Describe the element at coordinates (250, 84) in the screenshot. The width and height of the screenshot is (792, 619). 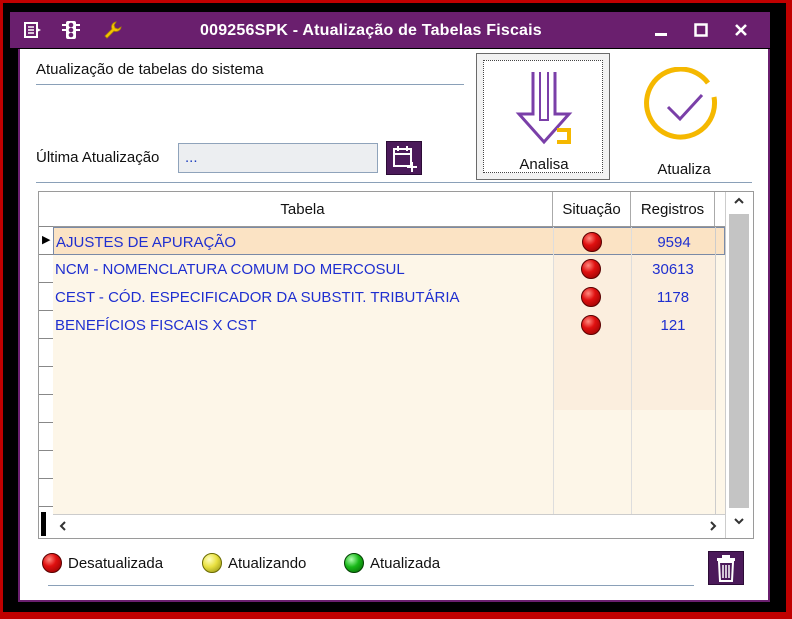
I see `section-divider` at that location.